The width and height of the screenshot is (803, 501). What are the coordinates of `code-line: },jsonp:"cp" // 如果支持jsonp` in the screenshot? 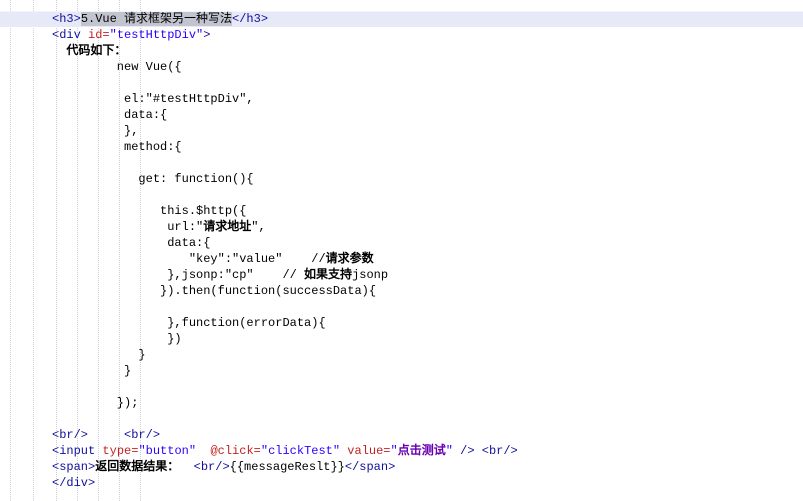 It's located at (427, 275).